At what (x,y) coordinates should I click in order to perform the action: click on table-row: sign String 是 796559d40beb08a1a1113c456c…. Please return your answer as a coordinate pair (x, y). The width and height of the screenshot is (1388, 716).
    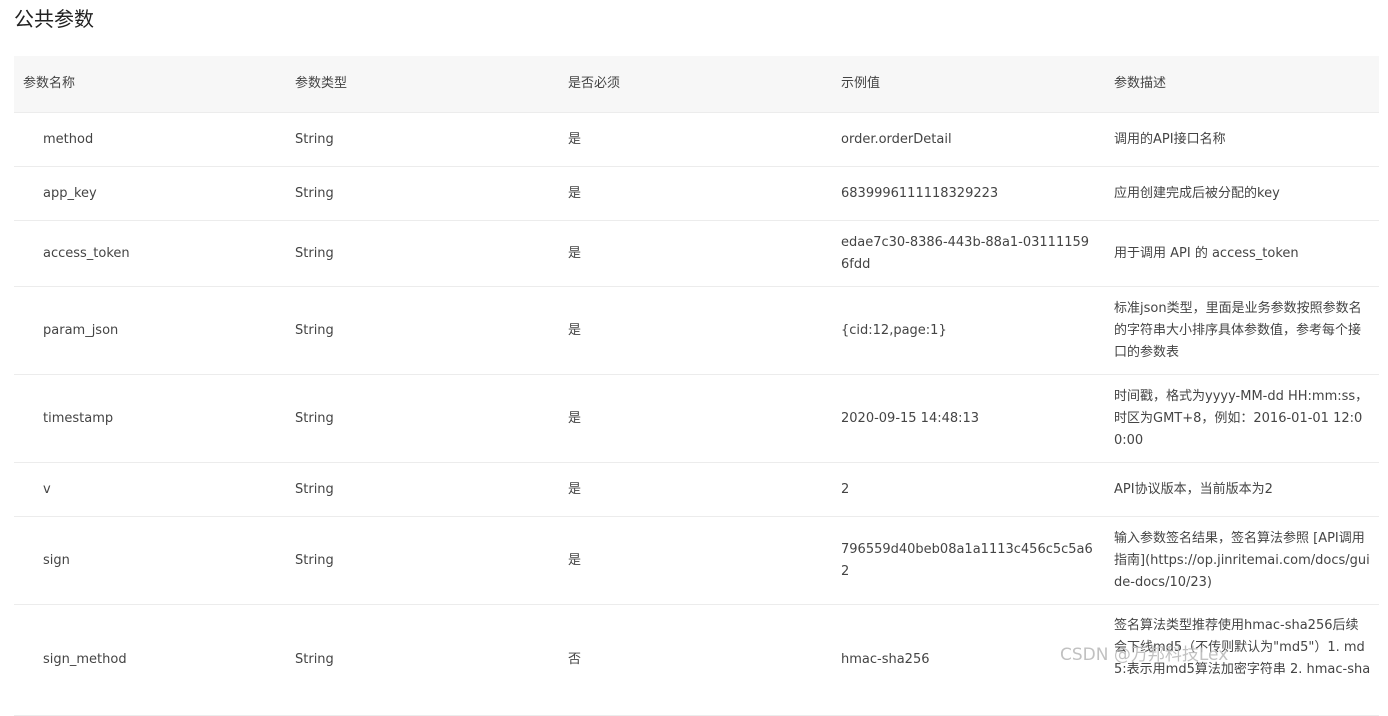
    Looking at the image, I should click on (696, 561).